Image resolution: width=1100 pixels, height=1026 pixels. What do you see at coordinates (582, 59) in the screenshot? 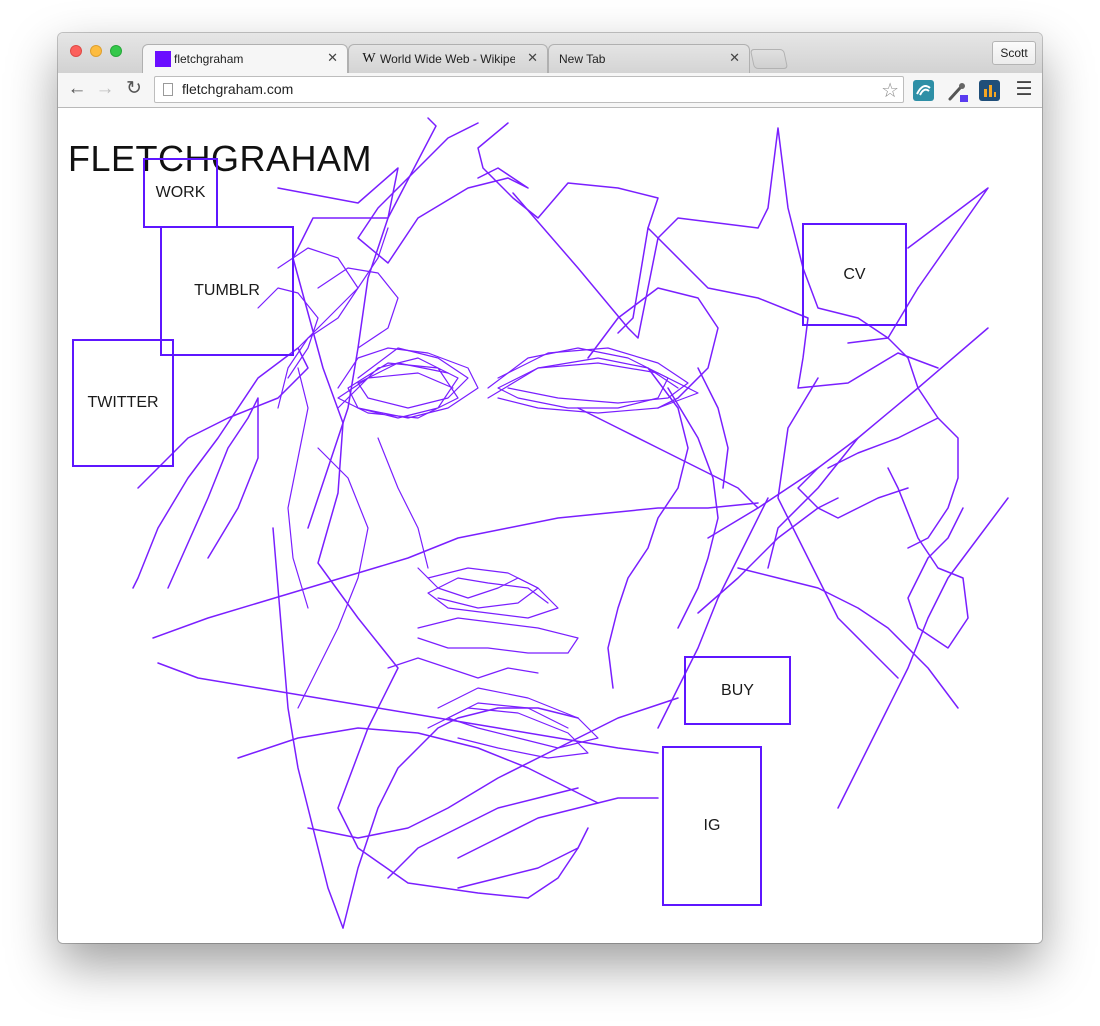
I see `tab-label: New Tab` at bounding box center [582, 59].